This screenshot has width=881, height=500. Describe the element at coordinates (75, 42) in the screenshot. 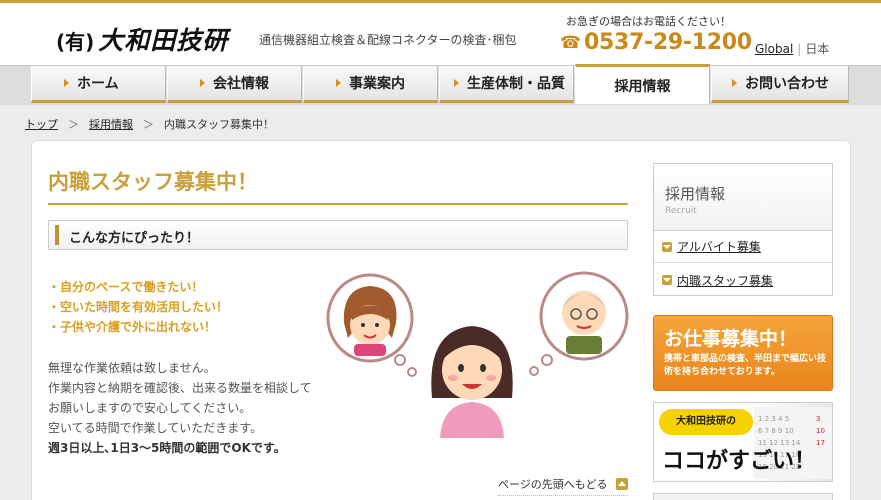

I see `logo-paren: (有)` at that location.